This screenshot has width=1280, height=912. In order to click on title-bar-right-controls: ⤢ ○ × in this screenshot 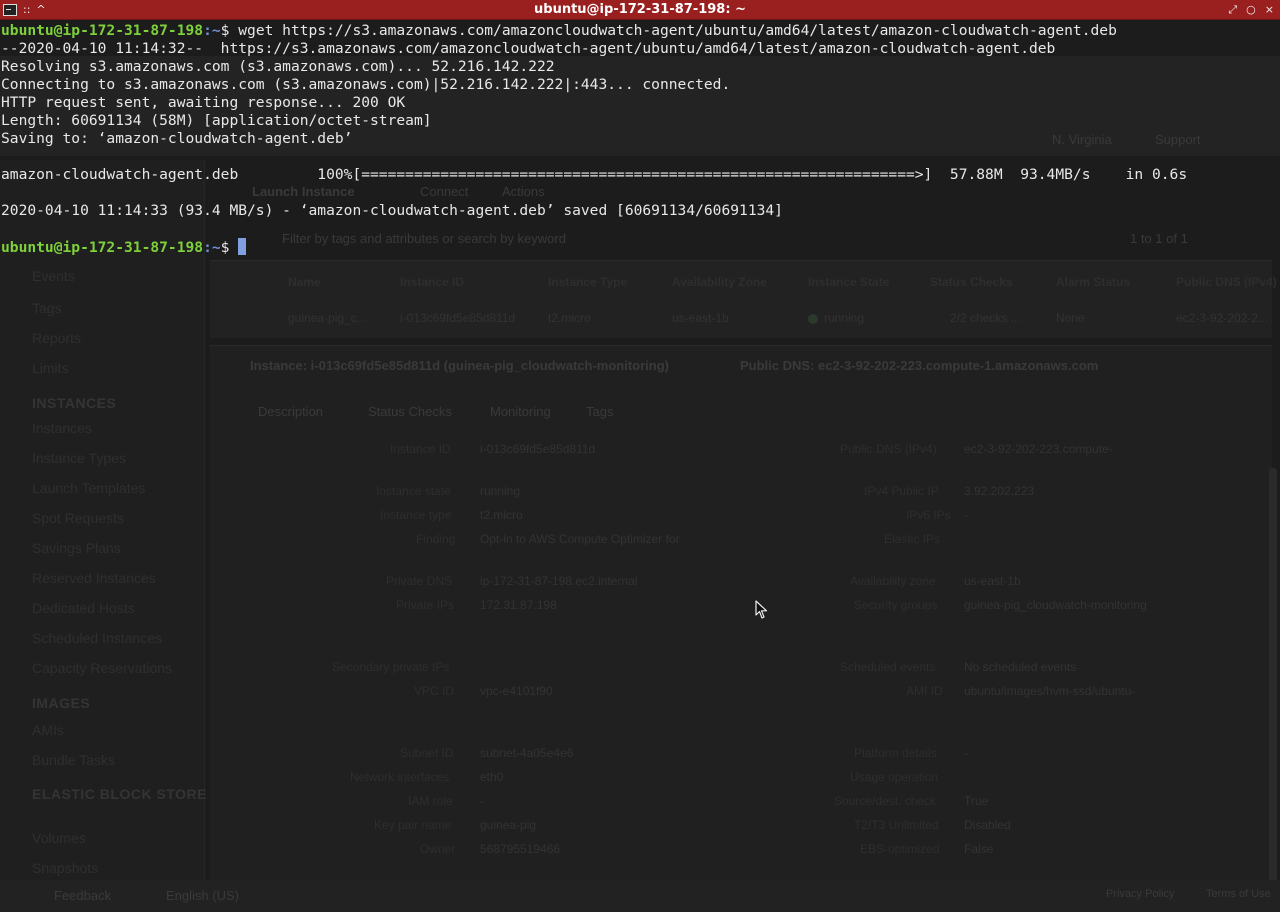, I will do `click(1251, 10)`.